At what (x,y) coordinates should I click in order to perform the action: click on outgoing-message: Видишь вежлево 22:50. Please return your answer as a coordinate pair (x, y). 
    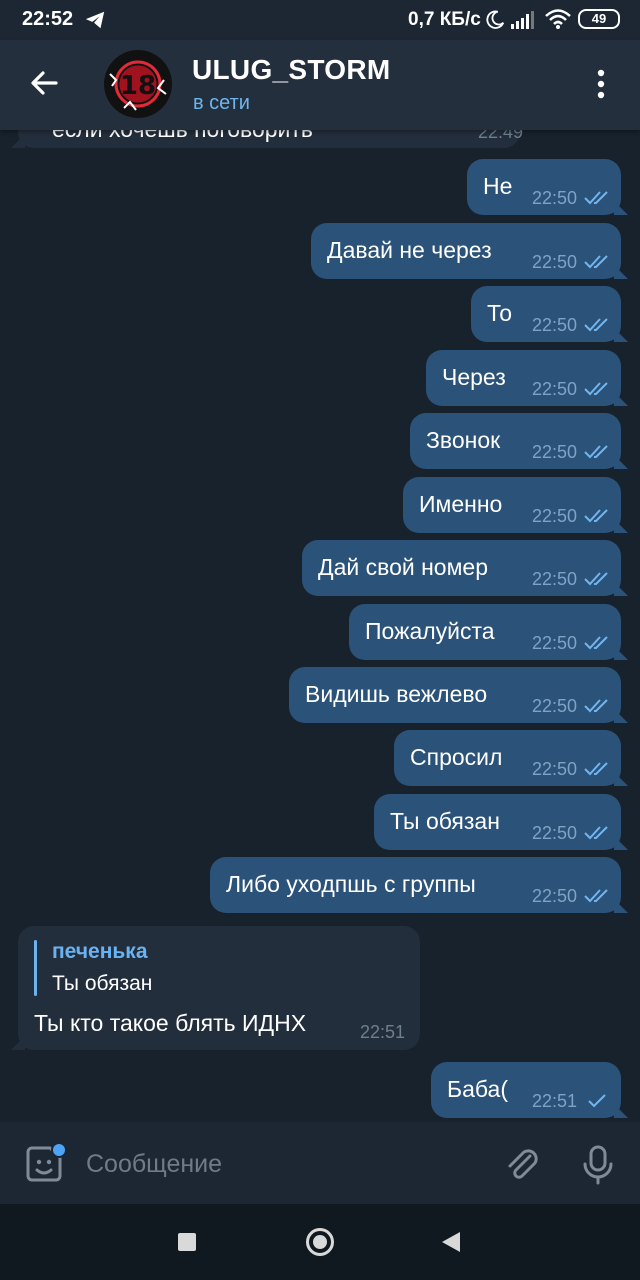
    Looking at the image, I should click on (455, 695).